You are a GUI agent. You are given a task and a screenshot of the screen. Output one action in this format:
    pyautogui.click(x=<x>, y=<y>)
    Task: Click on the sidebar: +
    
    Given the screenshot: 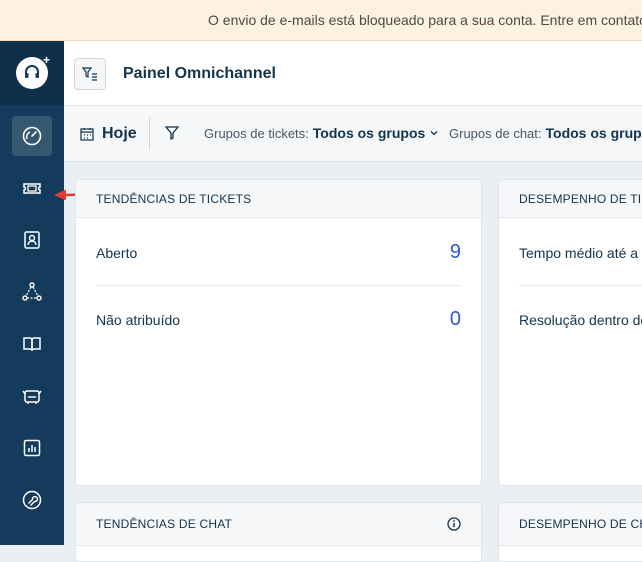 What is the action you would take?
    pyautogui.click(x=32, y=293)
    